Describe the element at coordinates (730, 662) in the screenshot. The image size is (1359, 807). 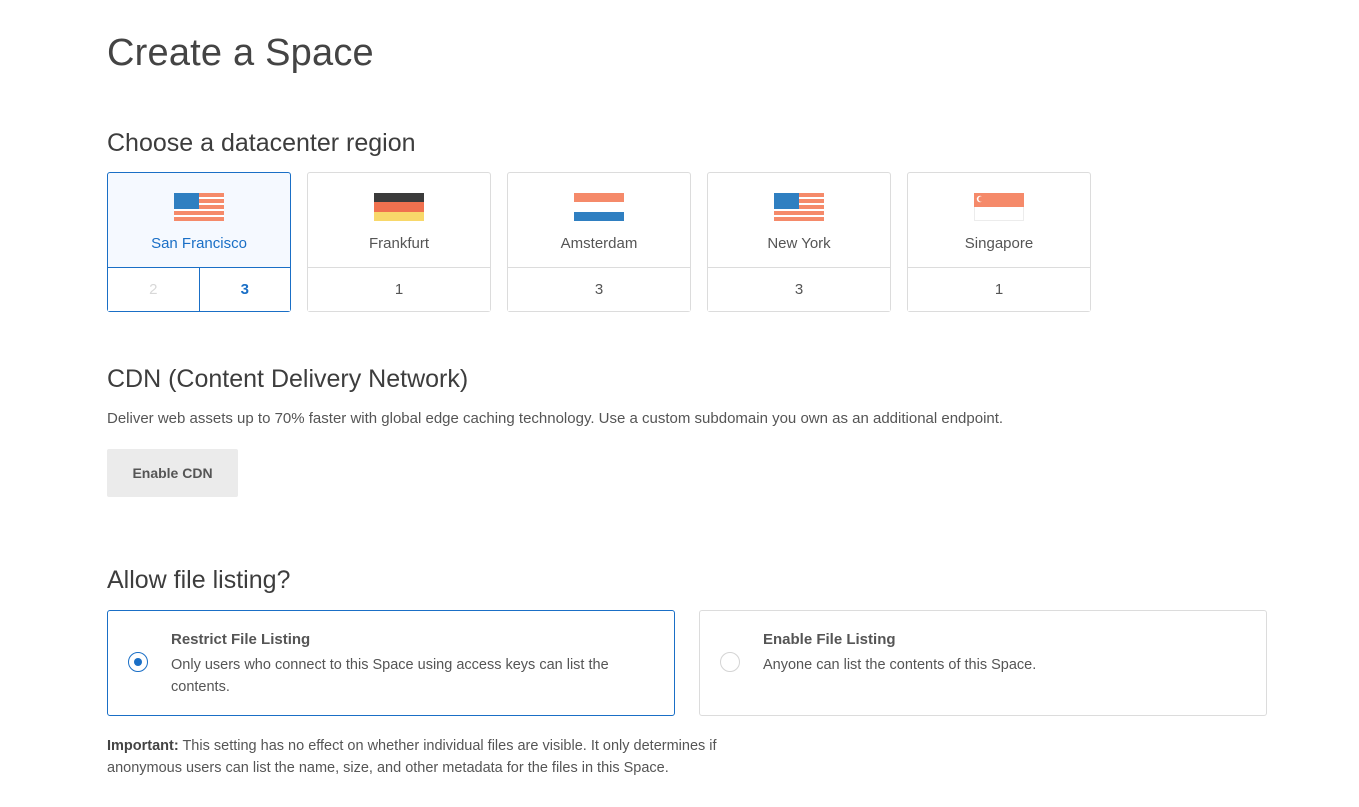
I see `enable-file-listing-radio` at that location.